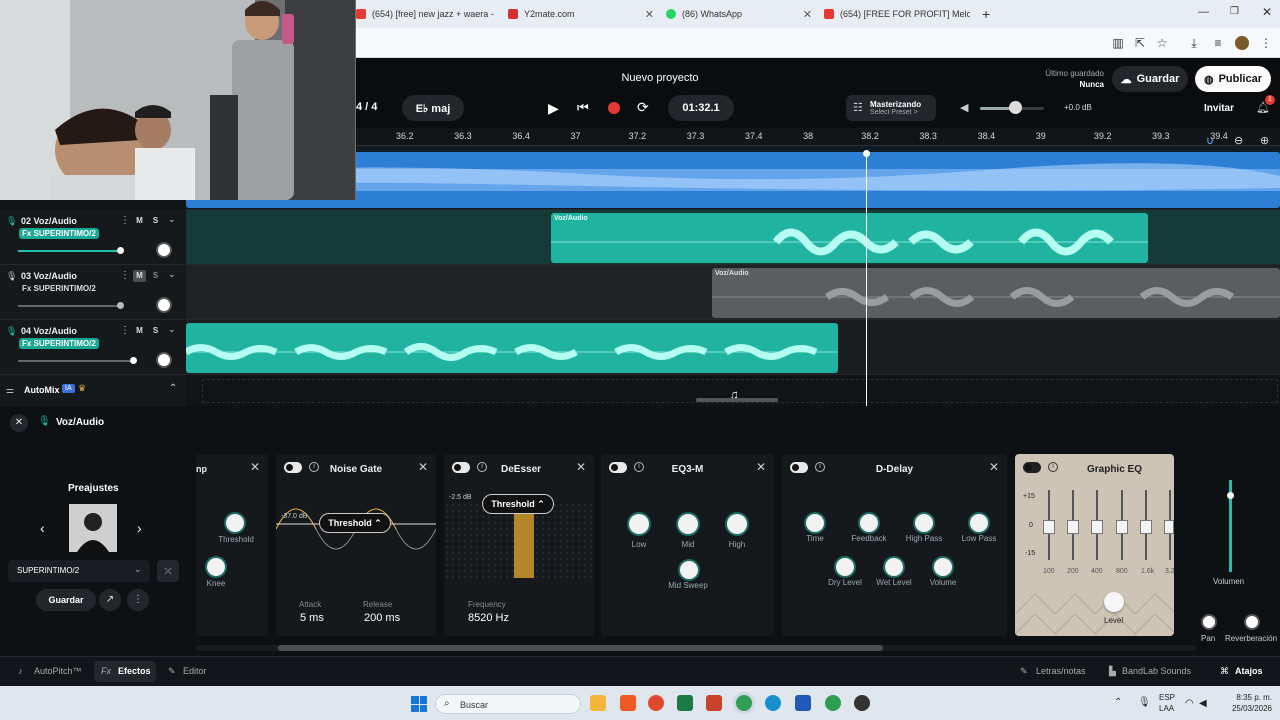 This screenshot has width=1280, height=720. I want to click on low-knob, so click(639, 524).